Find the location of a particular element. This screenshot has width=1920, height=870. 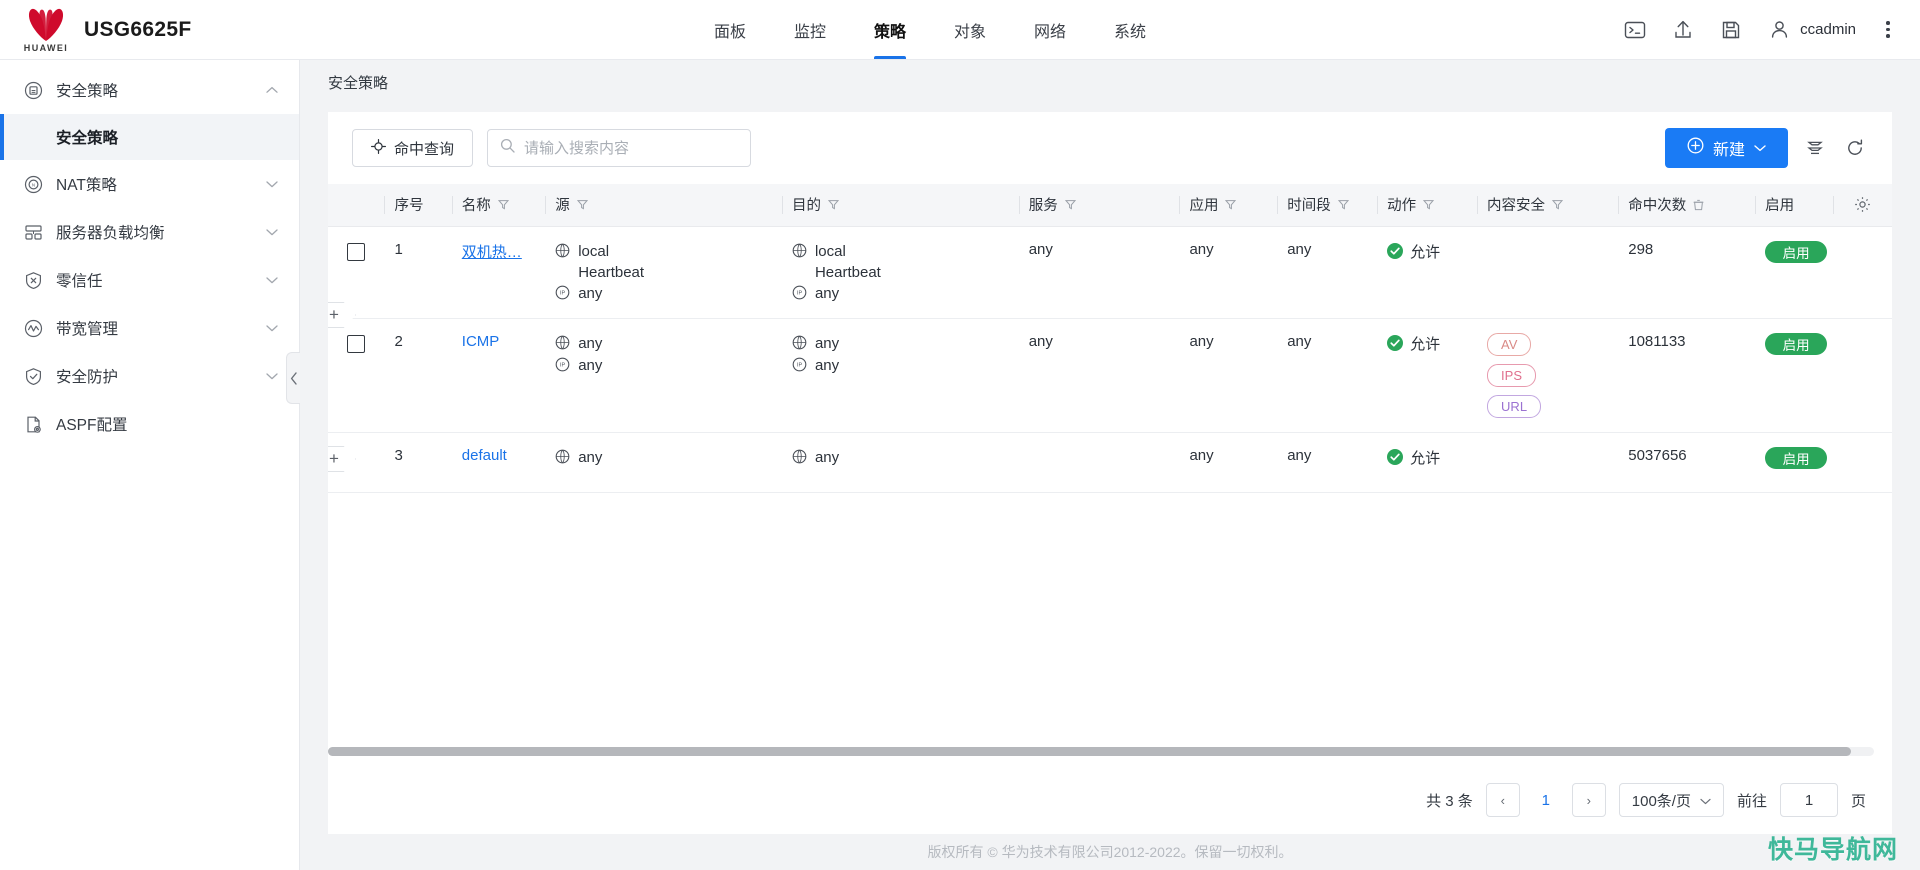

page-size-select: 100条/页 is located at coordinates (1671, 800).